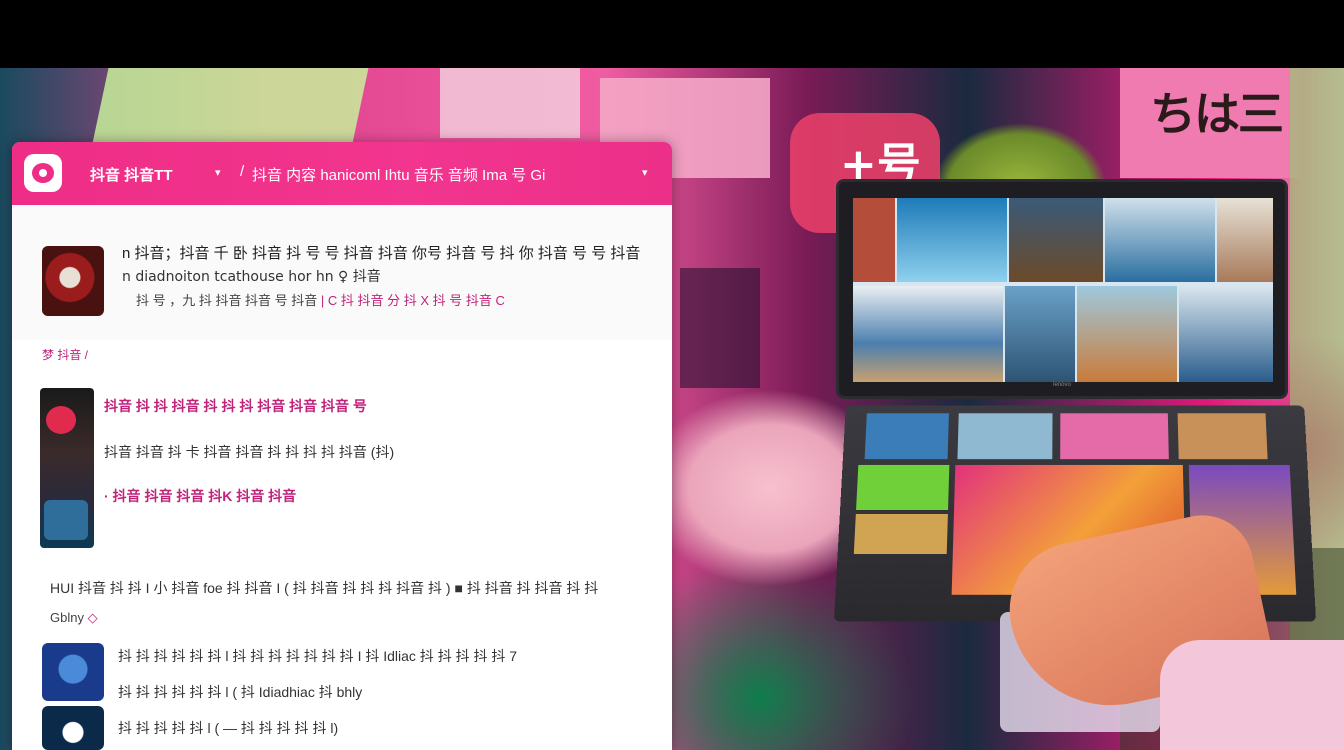  What do you see at coordinates (131, 174) in the screenshot?
I see `nav-title: 抖音 抖音TT` at bounding box center [131, 174].